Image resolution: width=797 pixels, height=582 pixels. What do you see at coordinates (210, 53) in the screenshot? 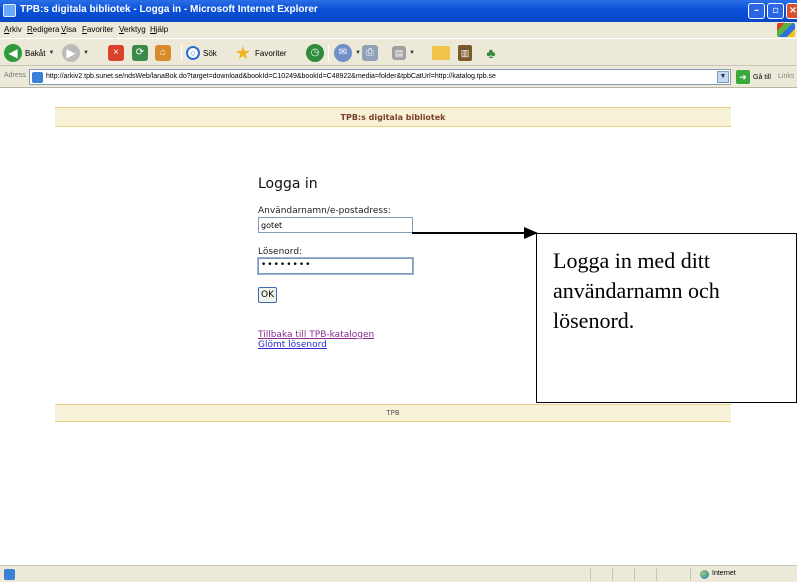
I see `search-label: Sök` at bounding box center [210, 53].